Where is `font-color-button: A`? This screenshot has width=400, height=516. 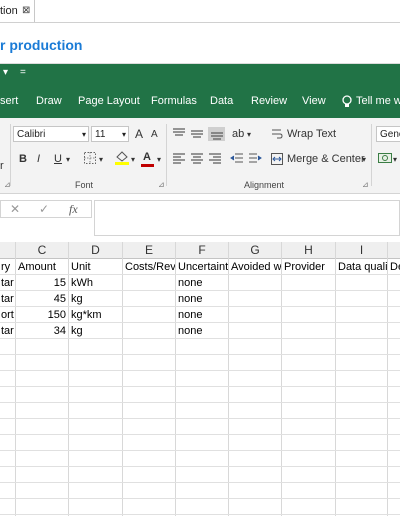 font-color-button: A is located at coordinates (147, 157).